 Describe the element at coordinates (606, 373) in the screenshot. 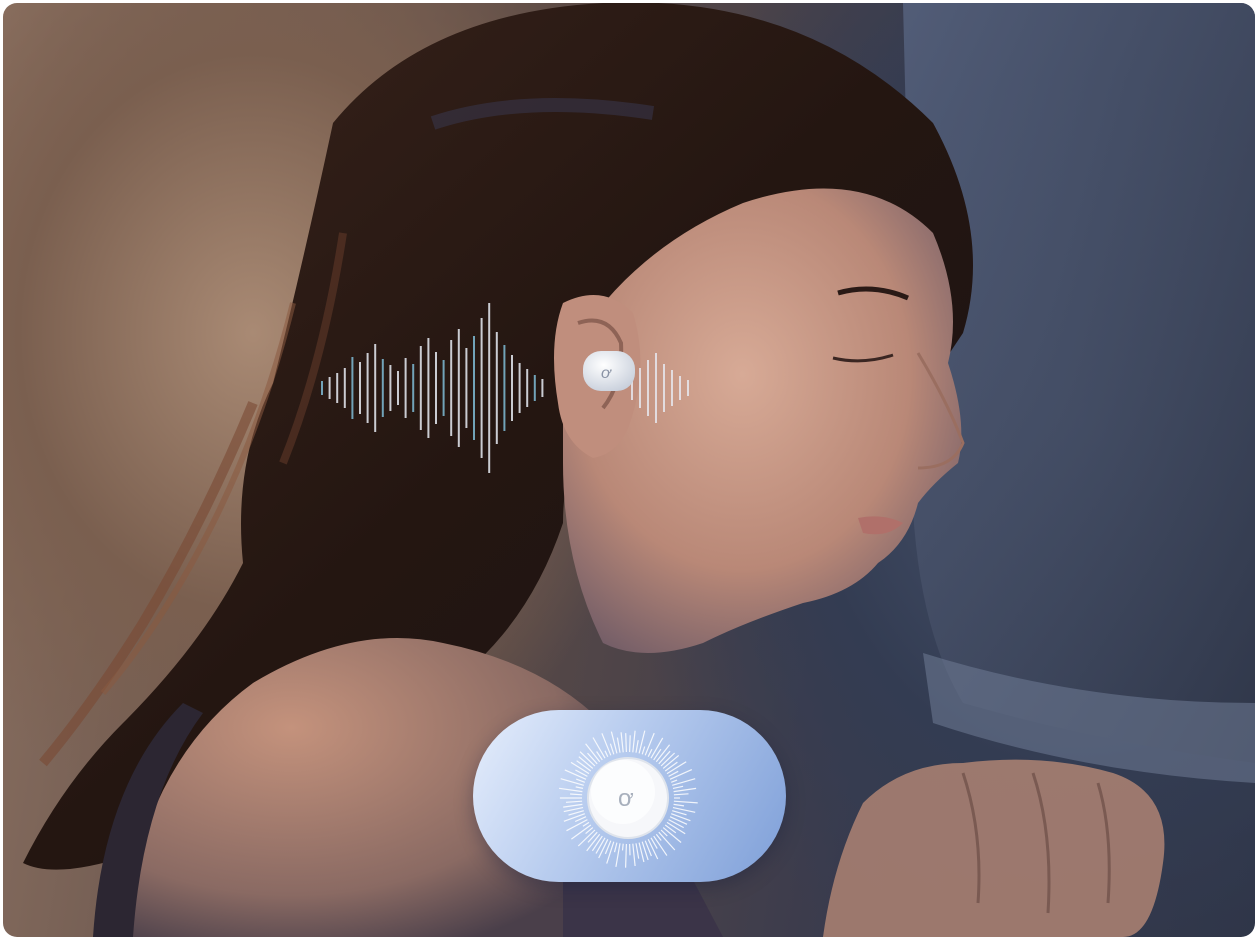

I see `svg-text: ơ` at that location.